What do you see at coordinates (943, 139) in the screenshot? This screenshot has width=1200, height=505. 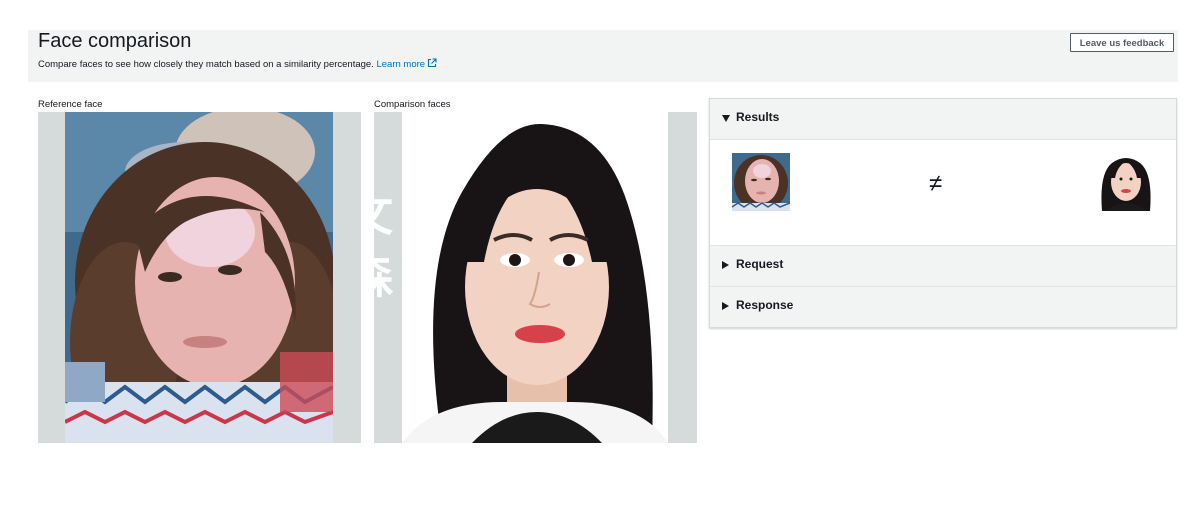 I see `divider` at bounding box center [943, 139].